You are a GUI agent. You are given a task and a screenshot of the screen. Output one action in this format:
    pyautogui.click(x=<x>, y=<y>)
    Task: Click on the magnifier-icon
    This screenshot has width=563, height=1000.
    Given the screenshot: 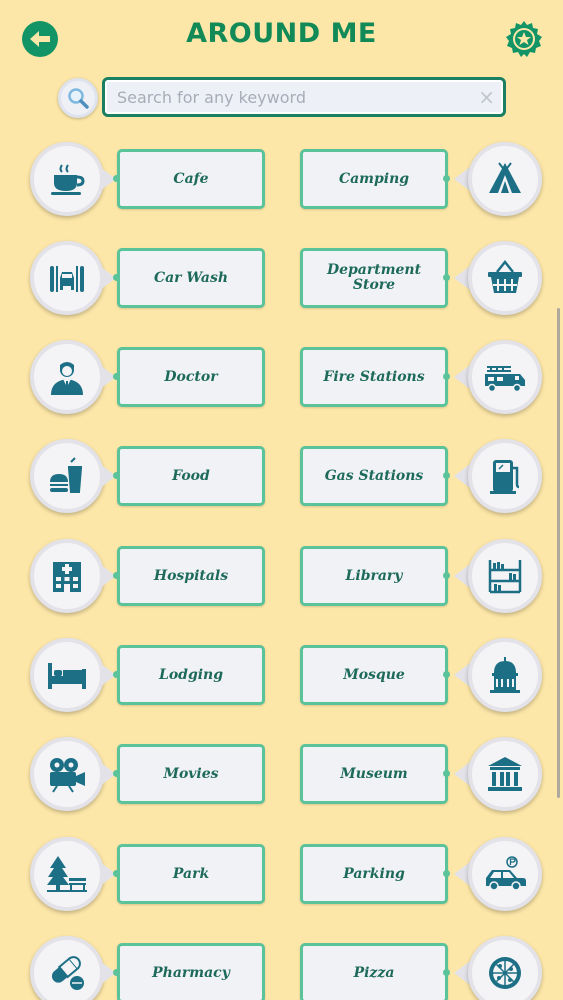 What is the action you would take?
    pyautogui.click(x=78, y=98)
    